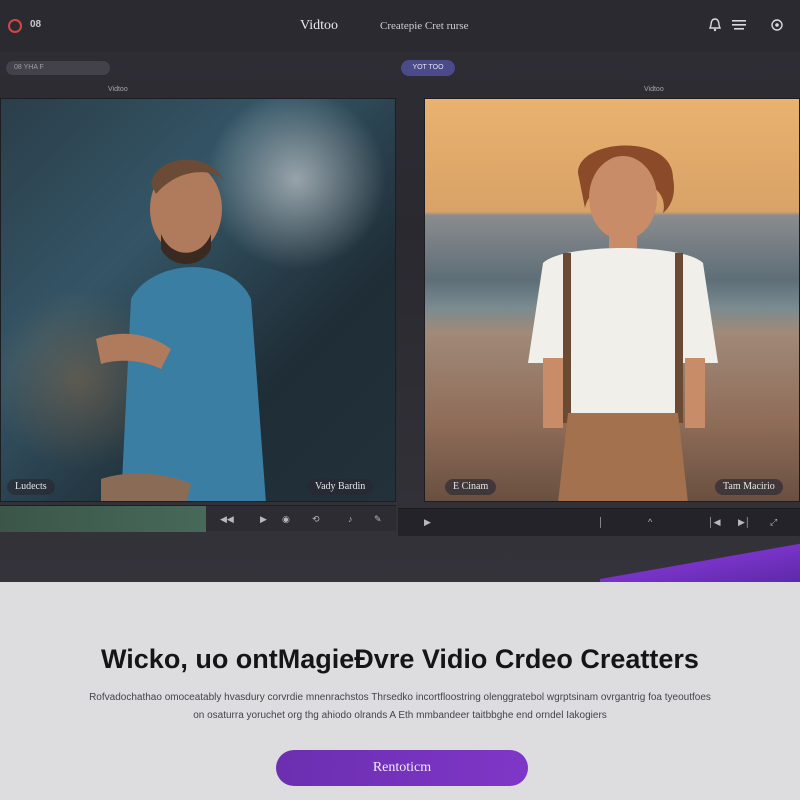 The image size is (800, 800). Describe the element at coordinates (340, 487) in the screenshot. I see `left-caption-secondary: Vady Bardin` at that location.